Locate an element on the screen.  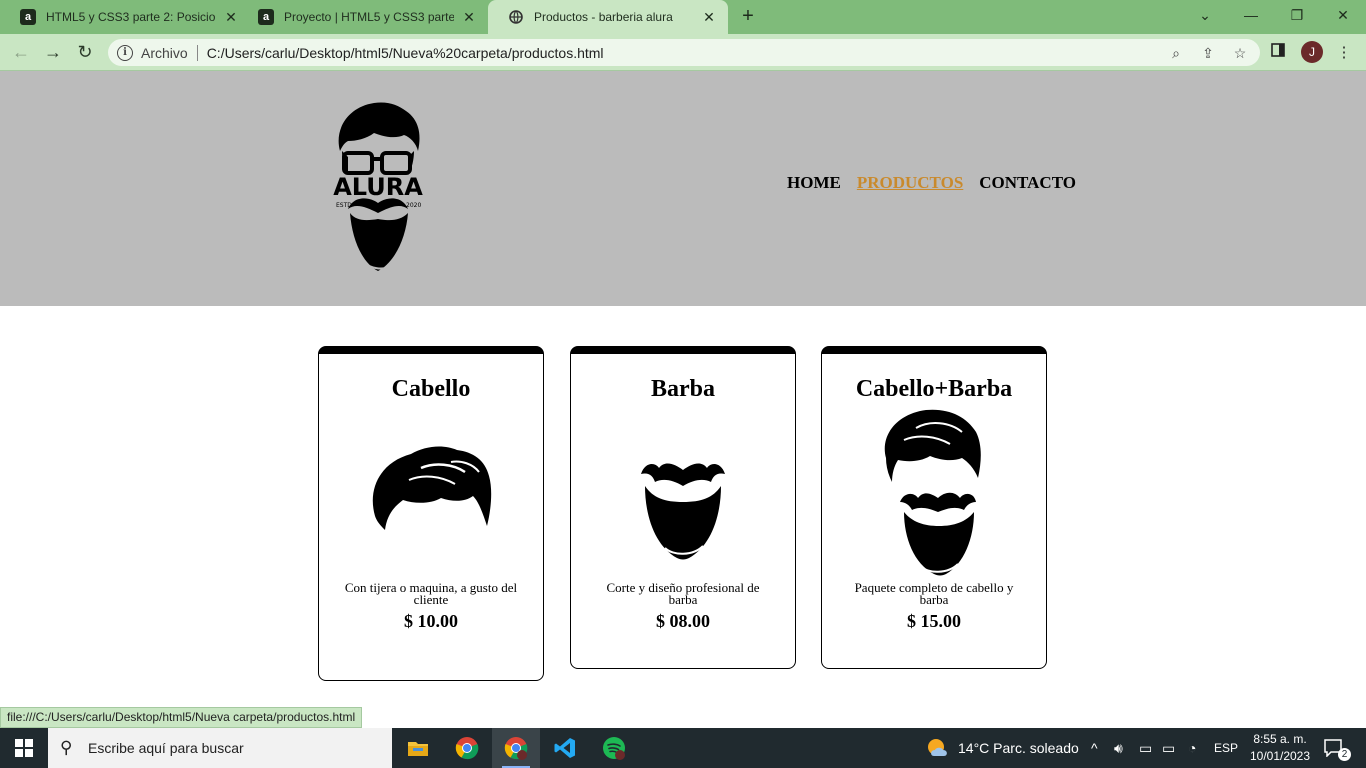
profile-avatar: J is located at coordinates (1312, 52).